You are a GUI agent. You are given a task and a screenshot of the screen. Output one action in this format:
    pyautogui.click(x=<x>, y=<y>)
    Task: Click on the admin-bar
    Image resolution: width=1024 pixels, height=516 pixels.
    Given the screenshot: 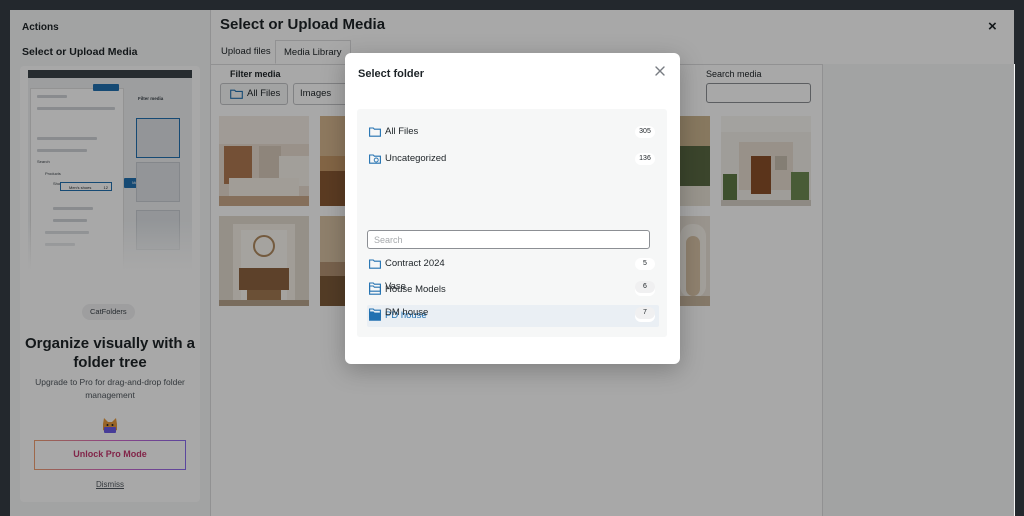 What is the action you would take?
    pyautogui.click(x=512, y=5)
    